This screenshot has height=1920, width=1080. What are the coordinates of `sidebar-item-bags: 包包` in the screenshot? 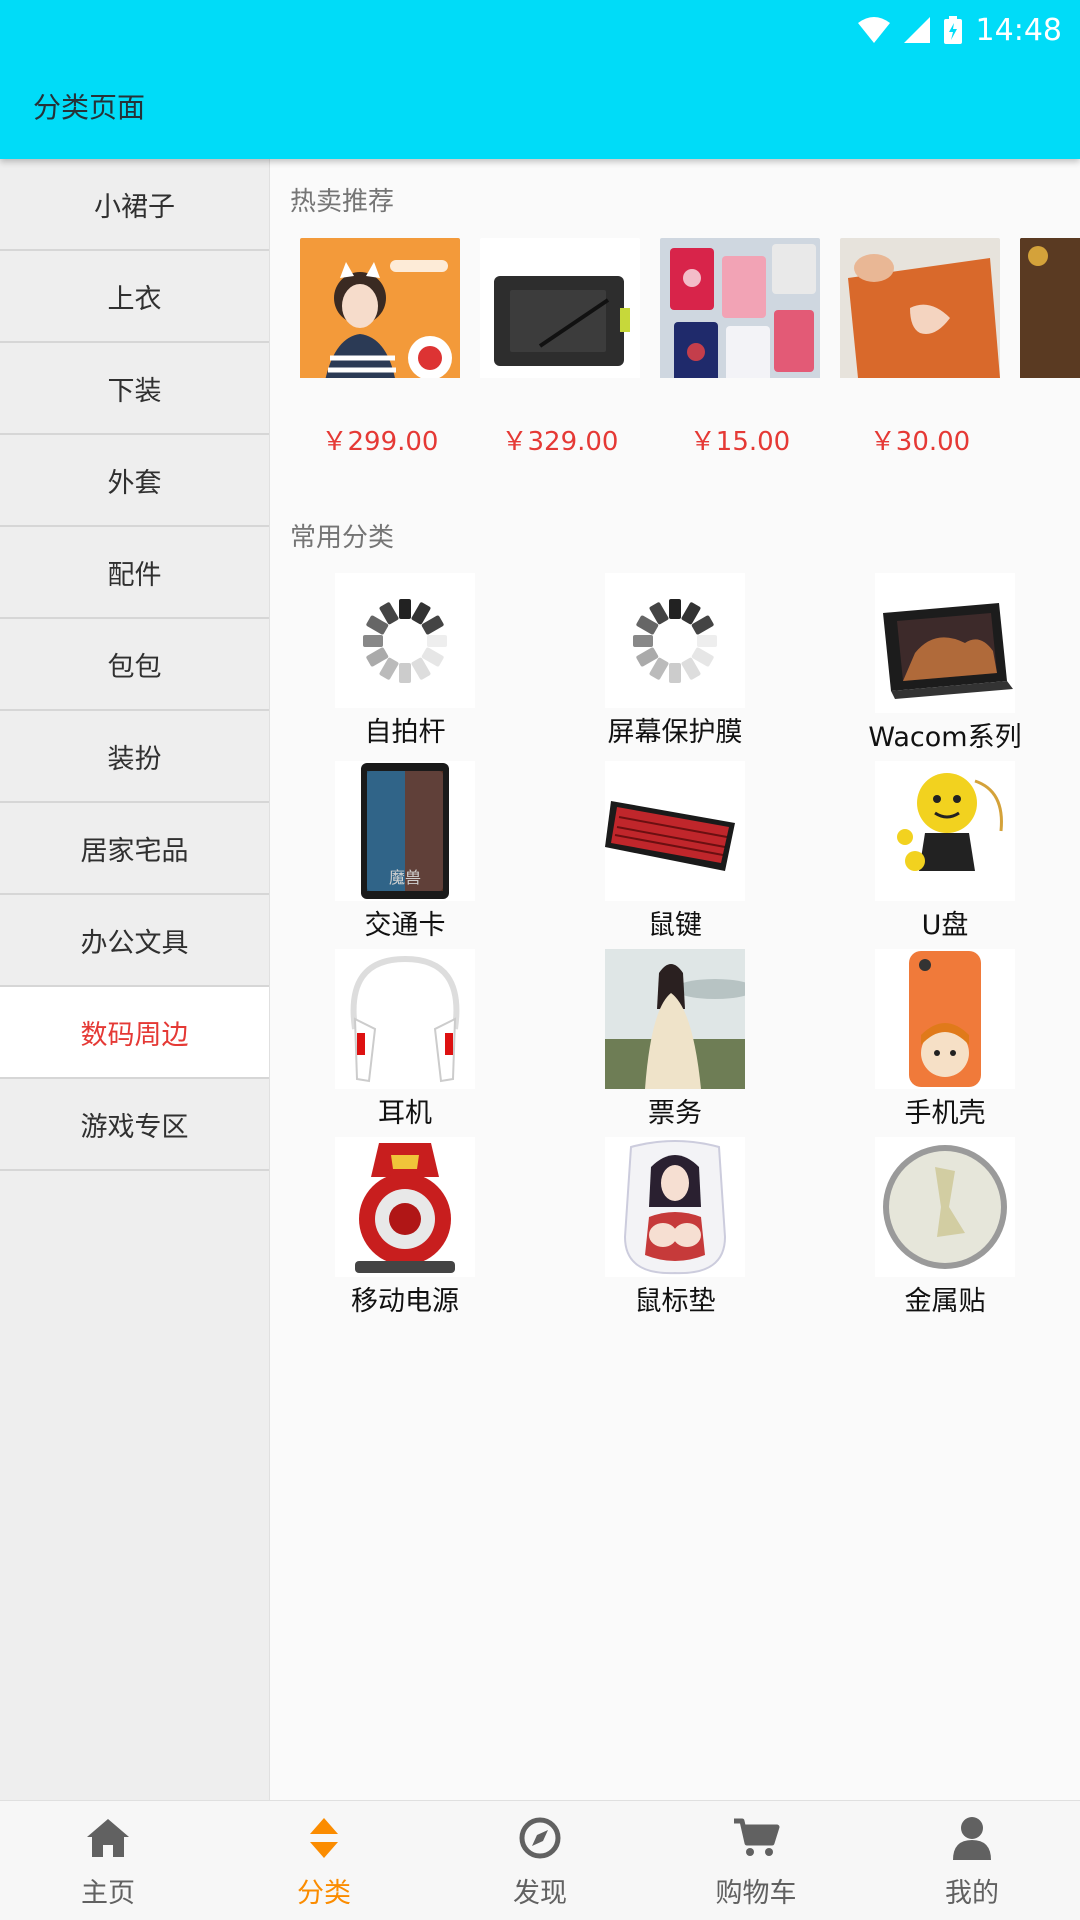 It's located at (134, 665).